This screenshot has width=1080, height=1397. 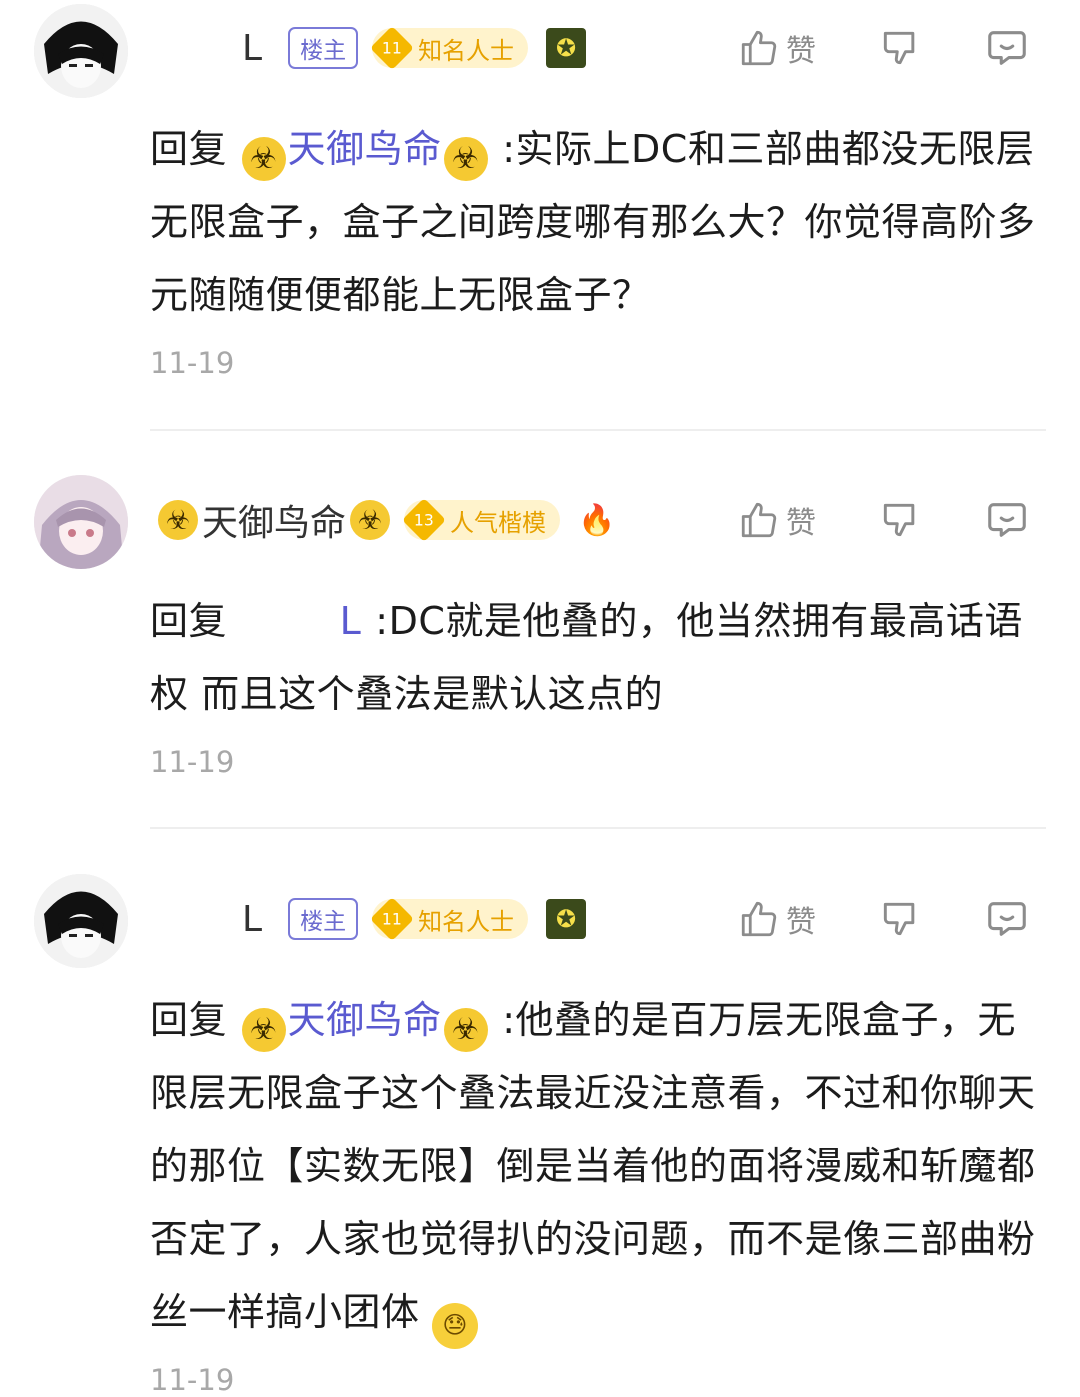 I want to click on comment-header: ☣ 天御鸟命 ☣ 13 人气楷模 🔥, so click(x=382, y=520).